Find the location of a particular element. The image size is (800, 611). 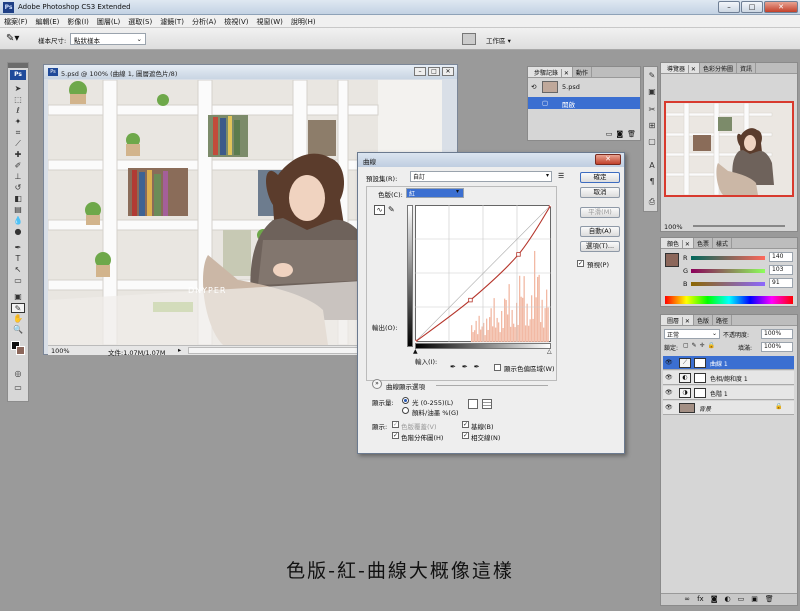

channel-dropdown-icon: ▾ is located at coordinates (457, 191).